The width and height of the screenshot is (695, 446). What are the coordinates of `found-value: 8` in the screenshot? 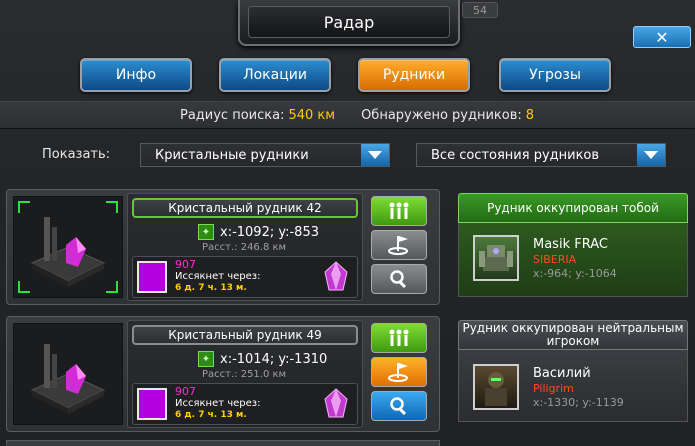 It's located at (530, 115).